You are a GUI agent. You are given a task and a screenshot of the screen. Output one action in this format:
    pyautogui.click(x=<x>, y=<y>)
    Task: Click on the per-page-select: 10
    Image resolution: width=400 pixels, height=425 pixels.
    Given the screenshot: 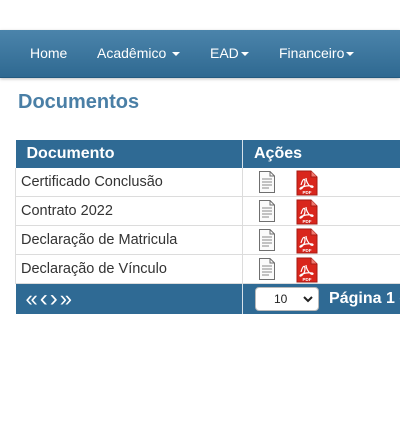 What is the action you would take?
    pyautogui.click(x=287, y=299)
    